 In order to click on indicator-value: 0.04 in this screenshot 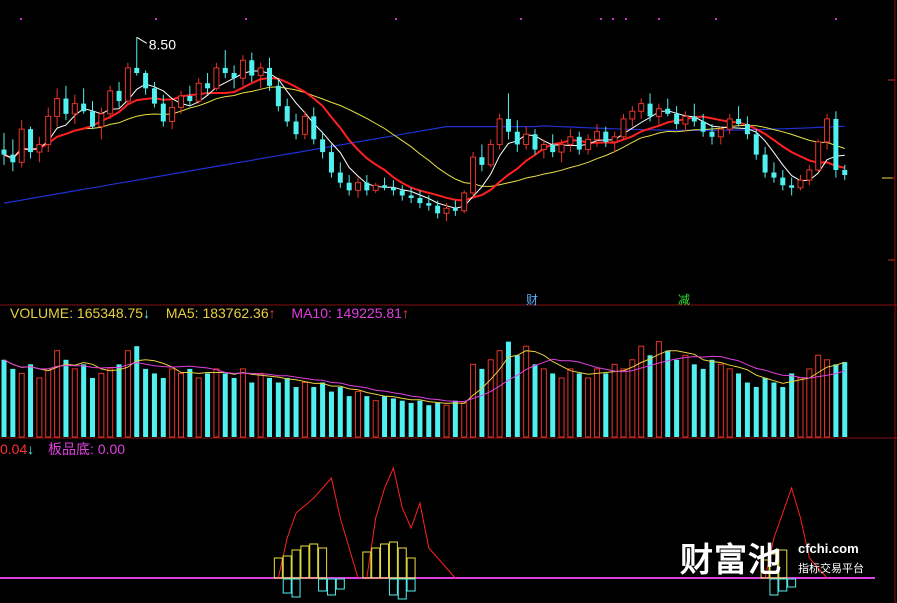, I will do `click(14, 449)`.